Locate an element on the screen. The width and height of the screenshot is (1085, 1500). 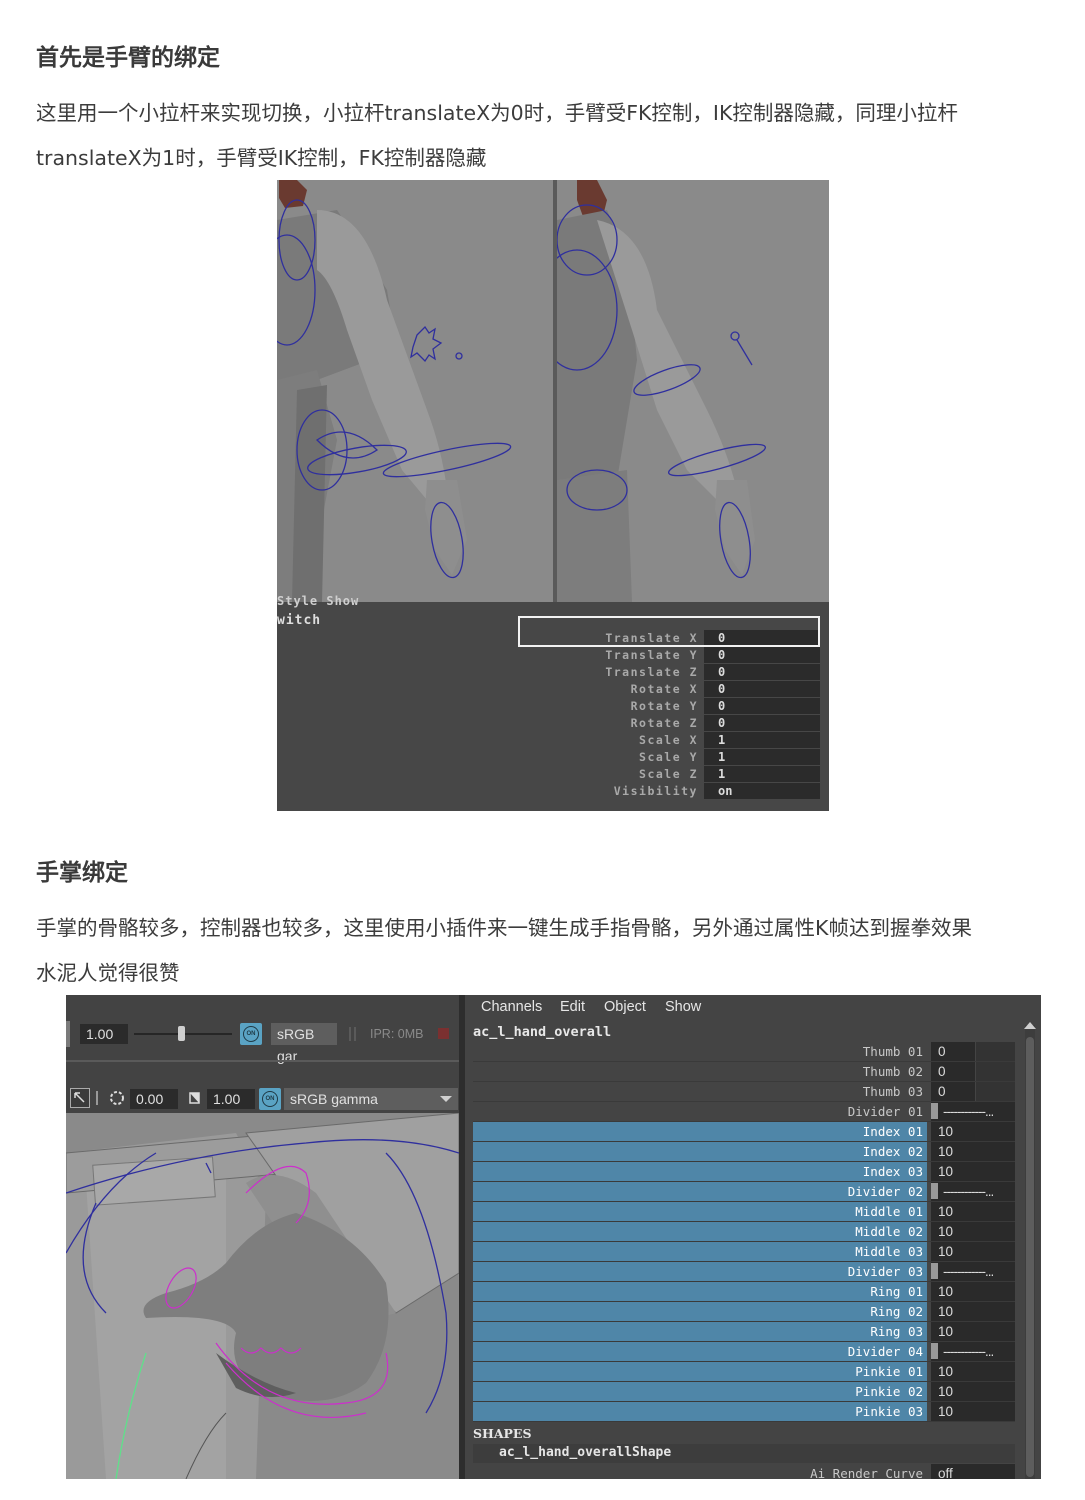
menu-object: Object is located at coordinates (625, 1007).